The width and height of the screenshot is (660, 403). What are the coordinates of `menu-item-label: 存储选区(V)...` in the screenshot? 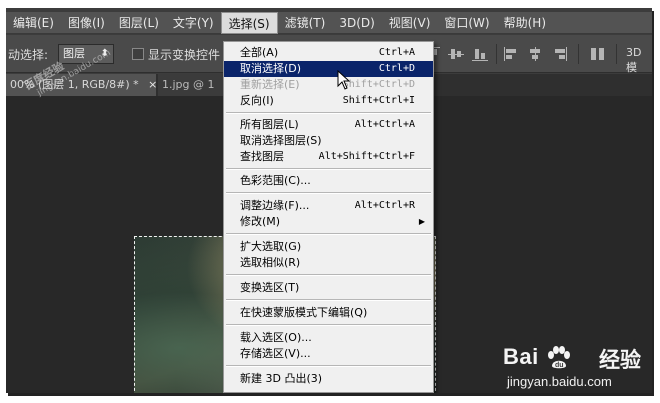 It's located at (275, 353).